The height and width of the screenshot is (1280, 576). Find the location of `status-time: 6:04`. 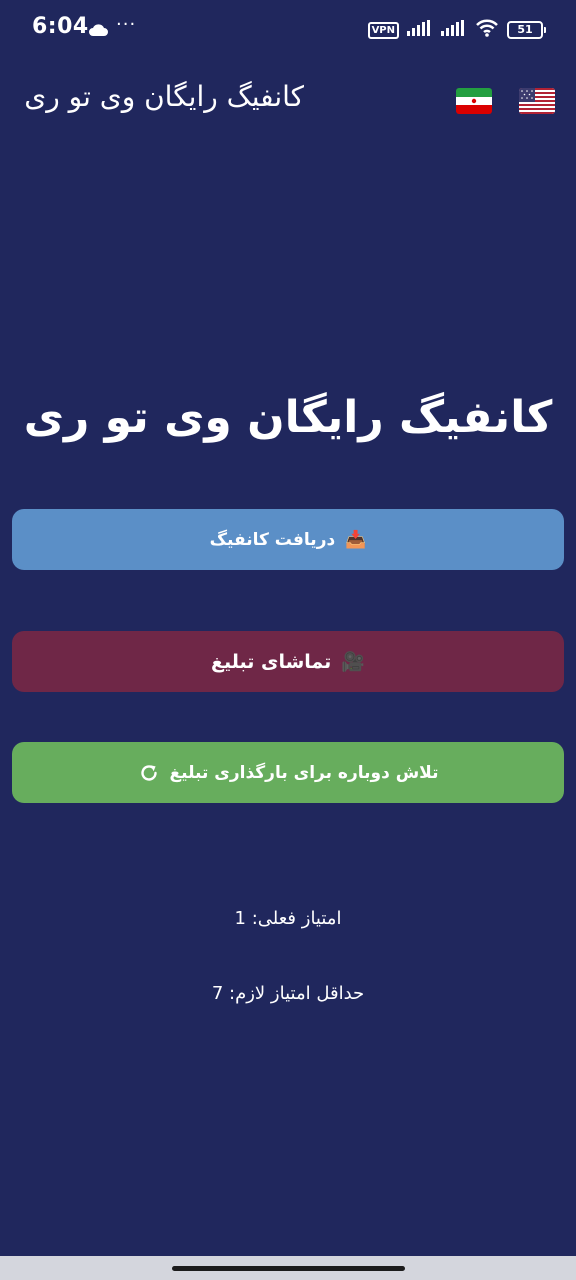

status-time: 6:04 is located at coordinates (60, 26).